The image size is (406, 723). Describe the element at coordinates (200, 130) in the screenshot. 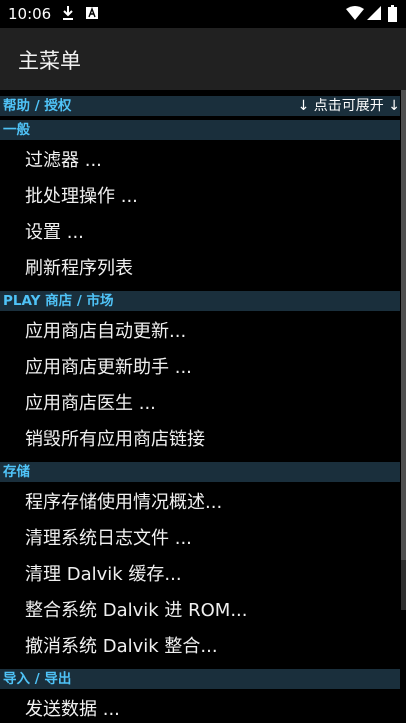

I see `section-general: 一般` at that location.